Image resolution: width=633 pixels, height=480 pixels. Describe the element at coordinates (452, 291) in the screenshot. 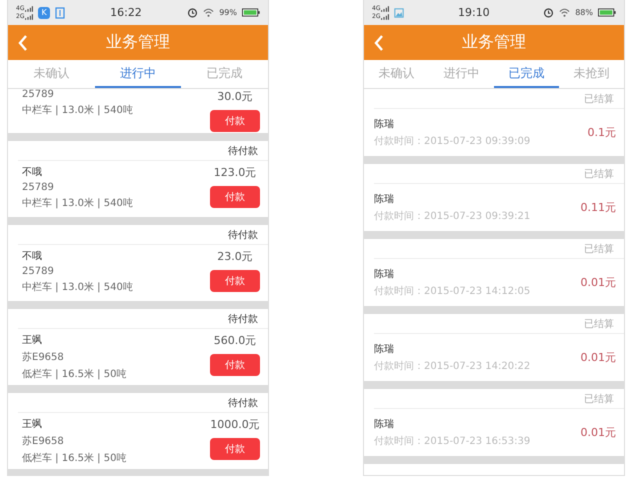

I see `payment-time: 付款时间：2015-07-23 14:12:05` at that location.